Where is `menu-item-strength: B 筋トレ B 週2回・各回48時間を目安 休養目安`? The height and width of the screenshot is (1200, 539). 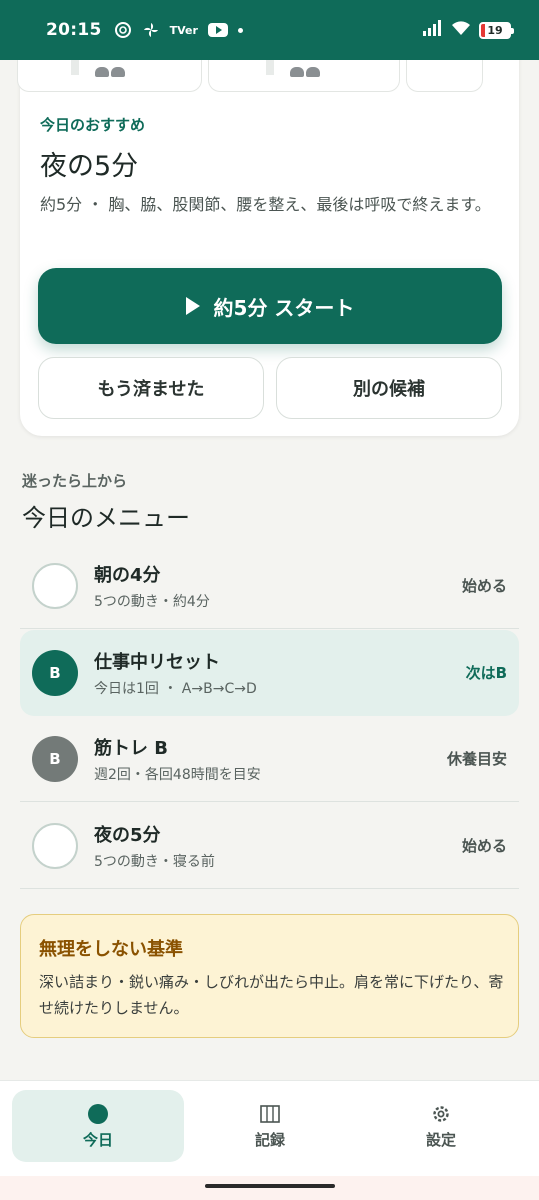 menu-item-strength: B 筋トレ B 週2回・各回48時間を目安 休養目安 is located at coordinates (269, 759).